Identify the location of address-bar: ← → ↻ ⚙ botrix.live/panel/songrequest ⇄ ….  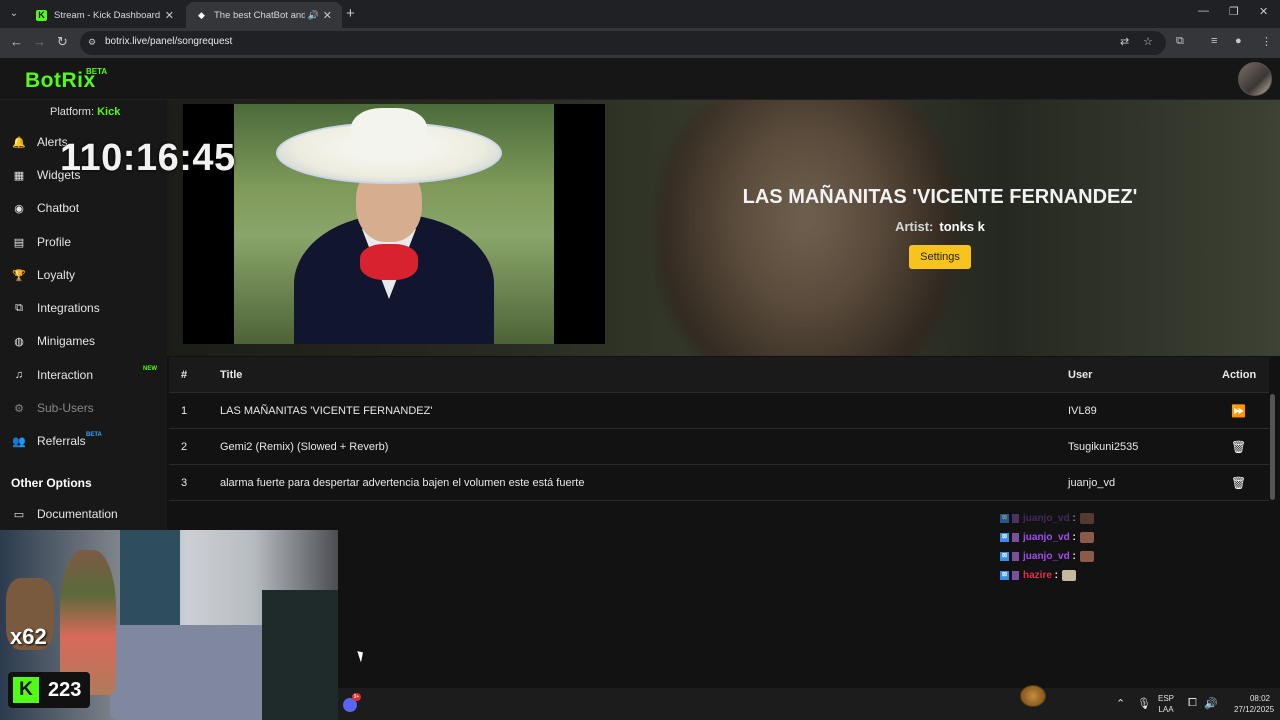
(640, 43).